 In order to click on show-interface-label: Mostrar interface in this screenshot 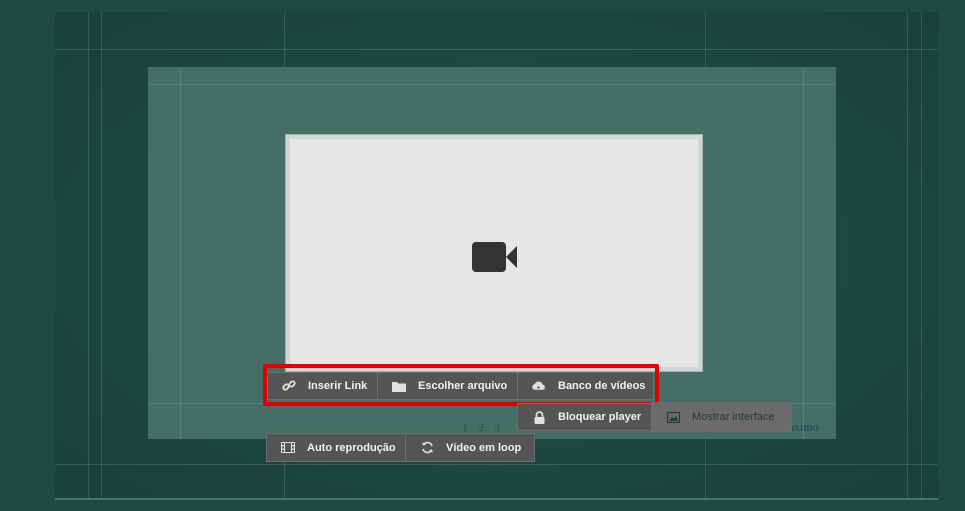, I will do `click(733, 417)`.